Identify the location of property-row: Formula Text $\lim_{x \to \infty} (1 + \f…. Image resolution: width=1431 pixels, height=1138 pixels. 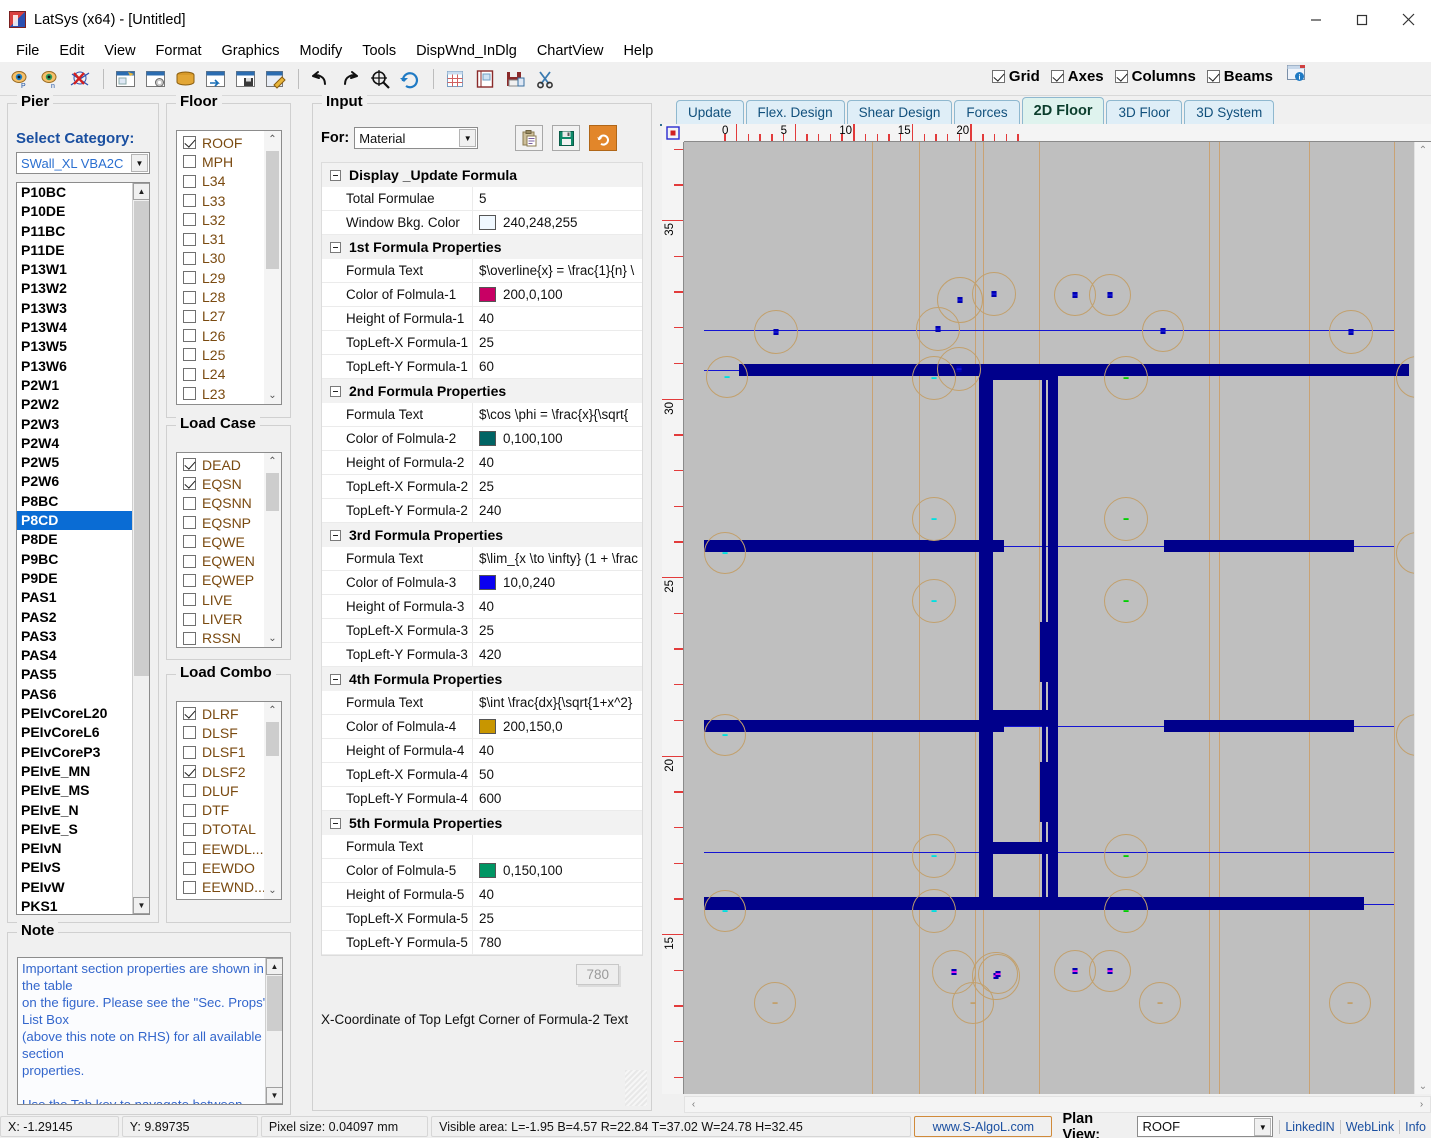
(482, 558).